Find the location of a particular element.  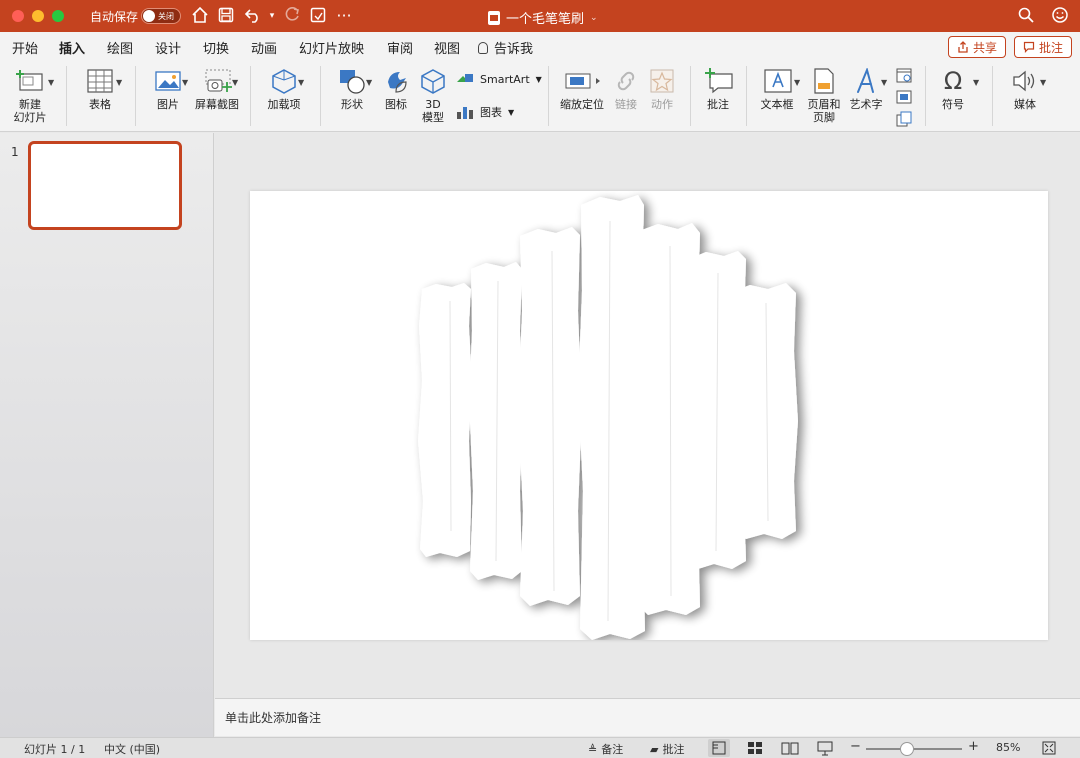

autosave-state: 关闭 is located at coordinates (166, 16).